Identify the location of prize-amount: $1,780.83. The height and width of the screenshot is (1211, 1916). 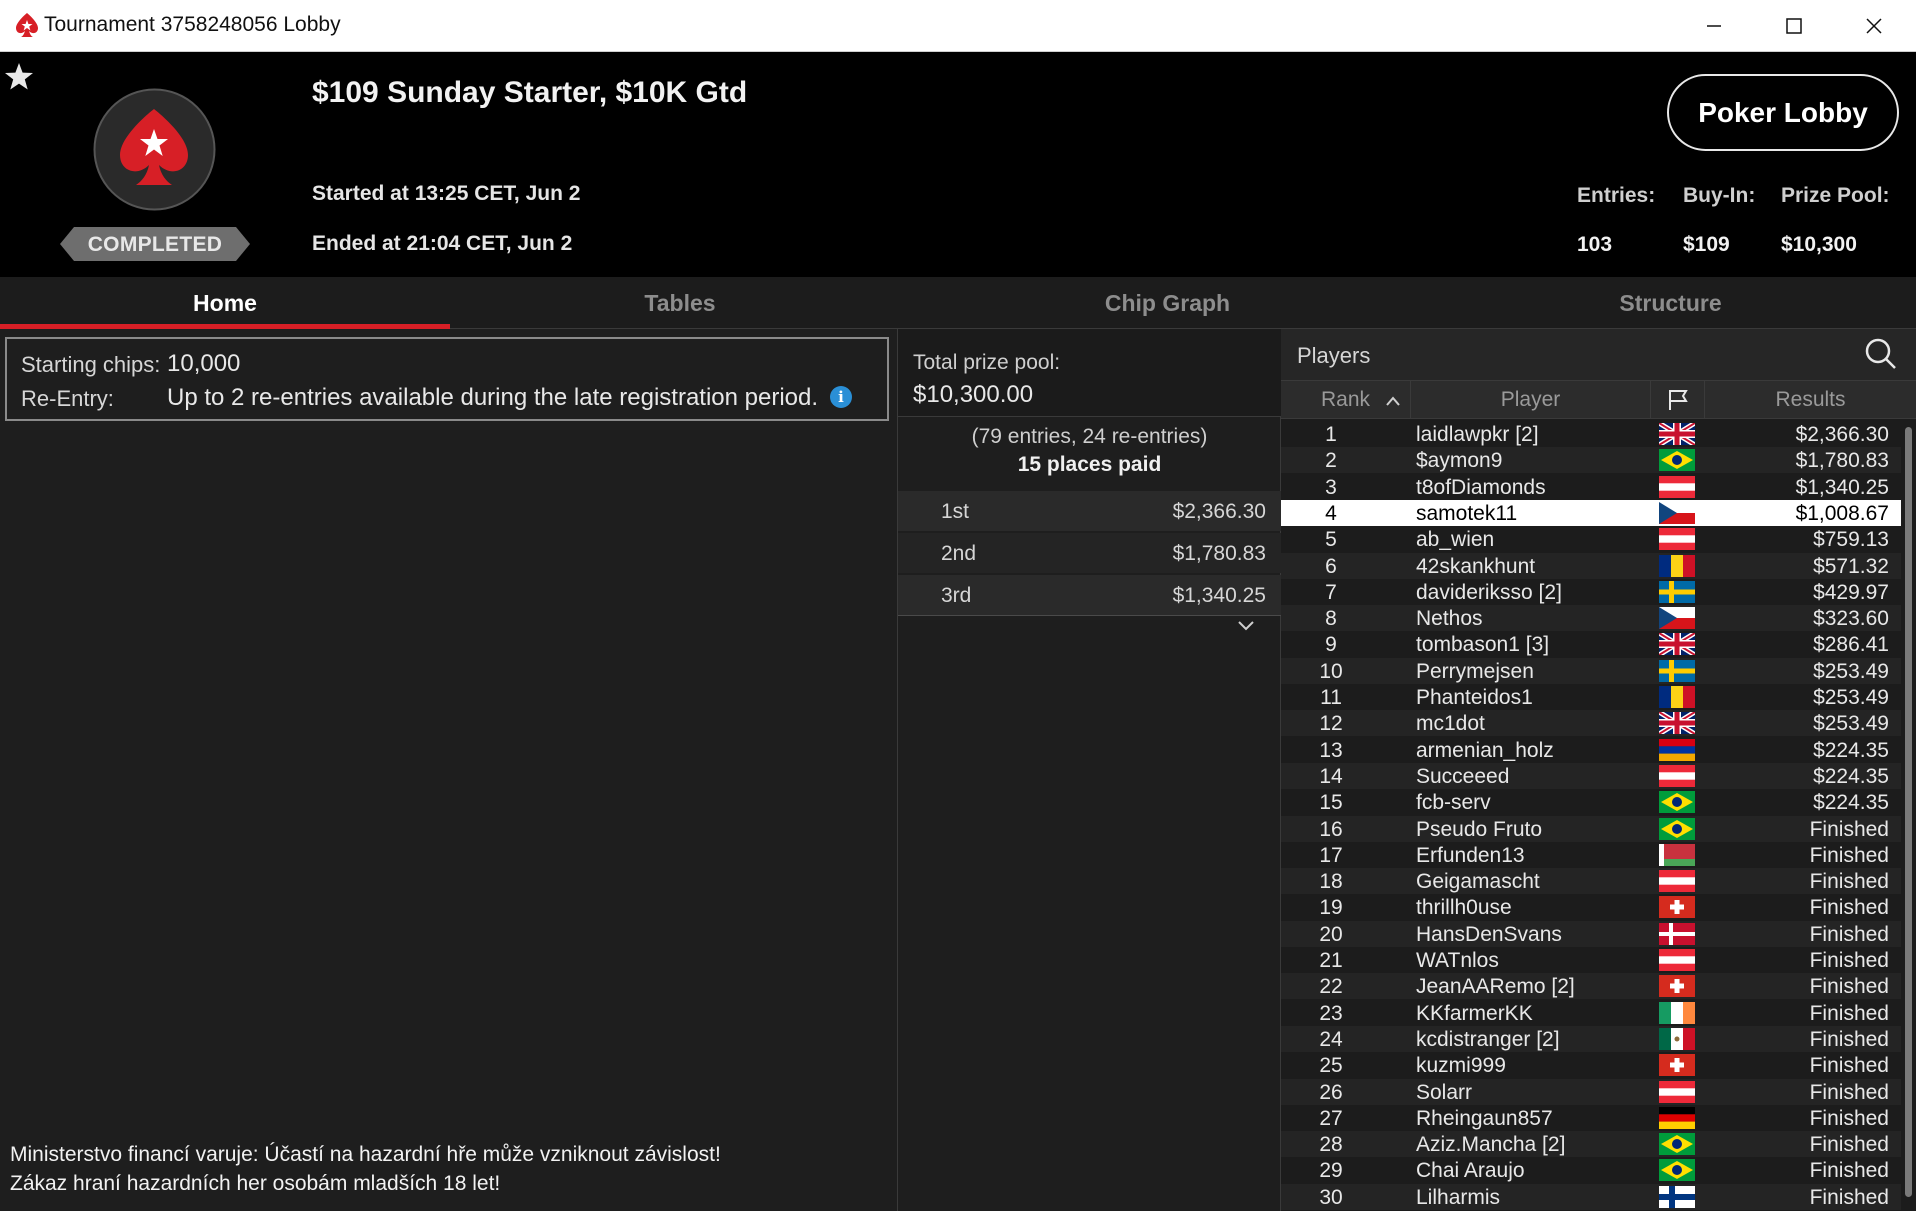
(1219, 553).